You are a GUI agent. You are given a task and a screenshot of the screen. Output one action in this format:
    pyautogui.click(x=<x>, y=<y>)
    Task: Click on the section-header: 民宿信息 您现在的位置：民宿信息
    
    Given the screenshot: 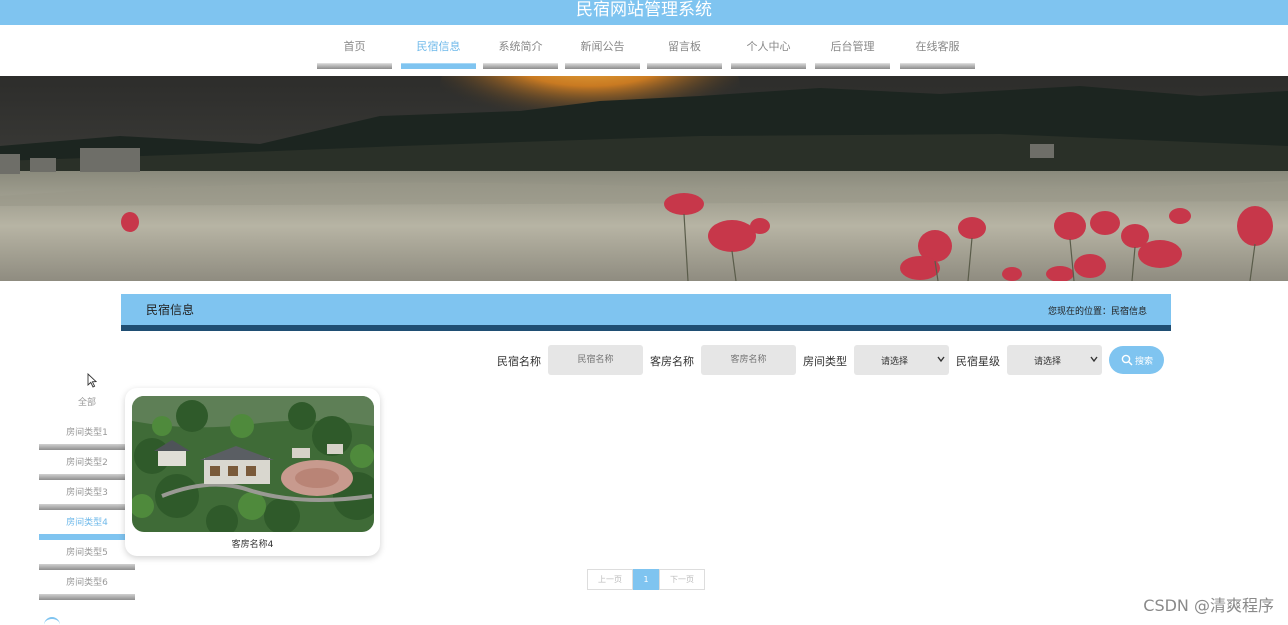 What is the action you would take?
    pyautogui.click(x=646, y=312)
    